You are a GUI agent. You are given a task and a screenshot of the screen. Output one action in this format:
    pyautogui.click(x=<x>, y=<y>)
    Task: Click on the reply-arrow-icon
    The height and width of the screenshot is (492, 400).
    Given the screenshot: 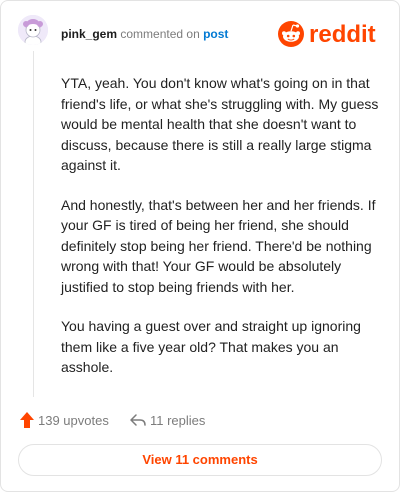 What is the action you would take?
    pyautogui.click(x=138, y=420)
    